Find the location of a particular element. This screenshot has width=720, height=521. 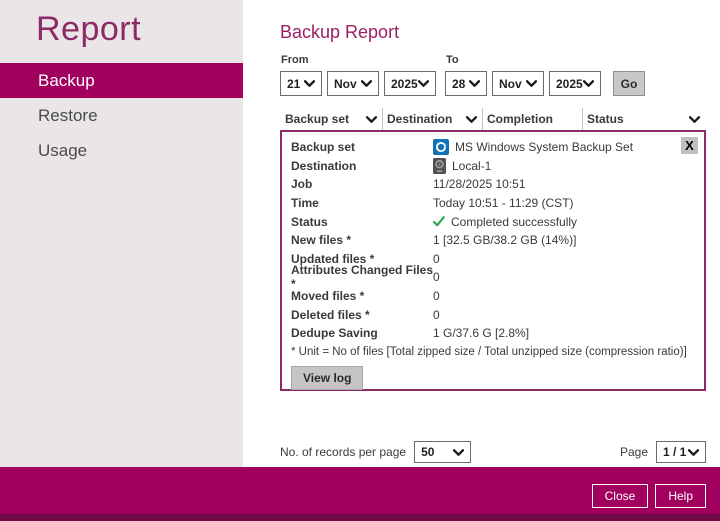

detail-value: MS Windows System Backup Set is located at coordinates (544, 147).